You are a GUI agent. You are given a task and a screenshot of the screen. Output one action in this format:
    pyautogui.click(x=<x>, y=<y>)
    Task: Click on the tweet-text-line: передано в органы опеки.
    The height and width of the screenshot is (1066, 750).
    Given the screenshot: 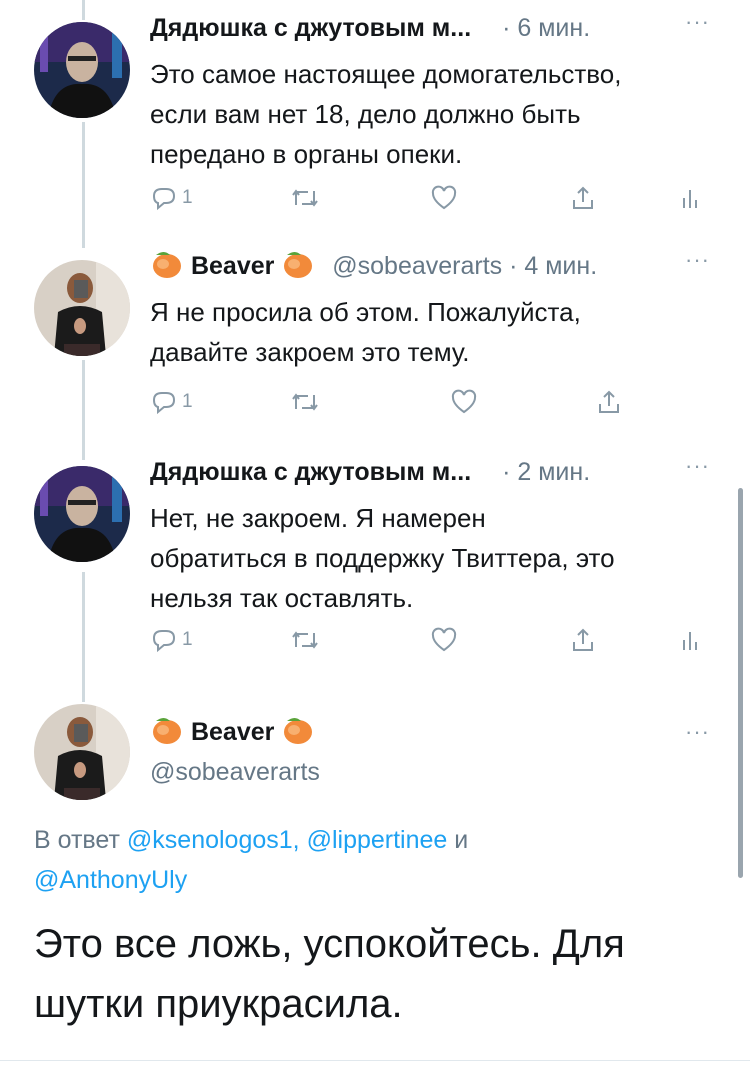 What is the action you would take?
    pyautogui.click(x=306, y=154)
    